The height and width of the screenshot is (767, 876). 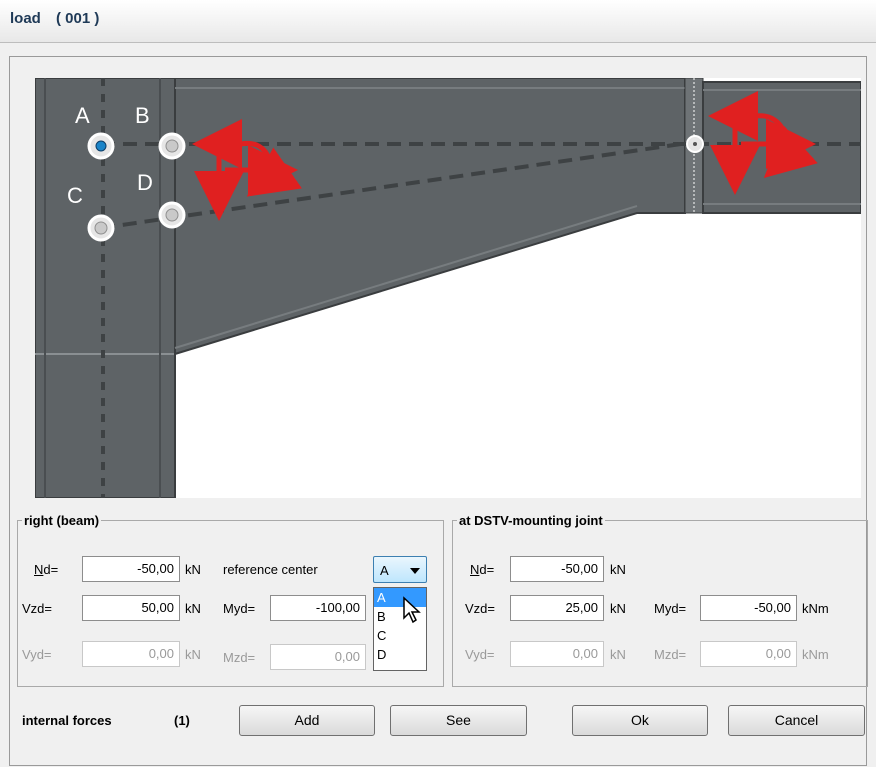 I want to click on joint-nd-unit: kN, so click(x=618, y=569).